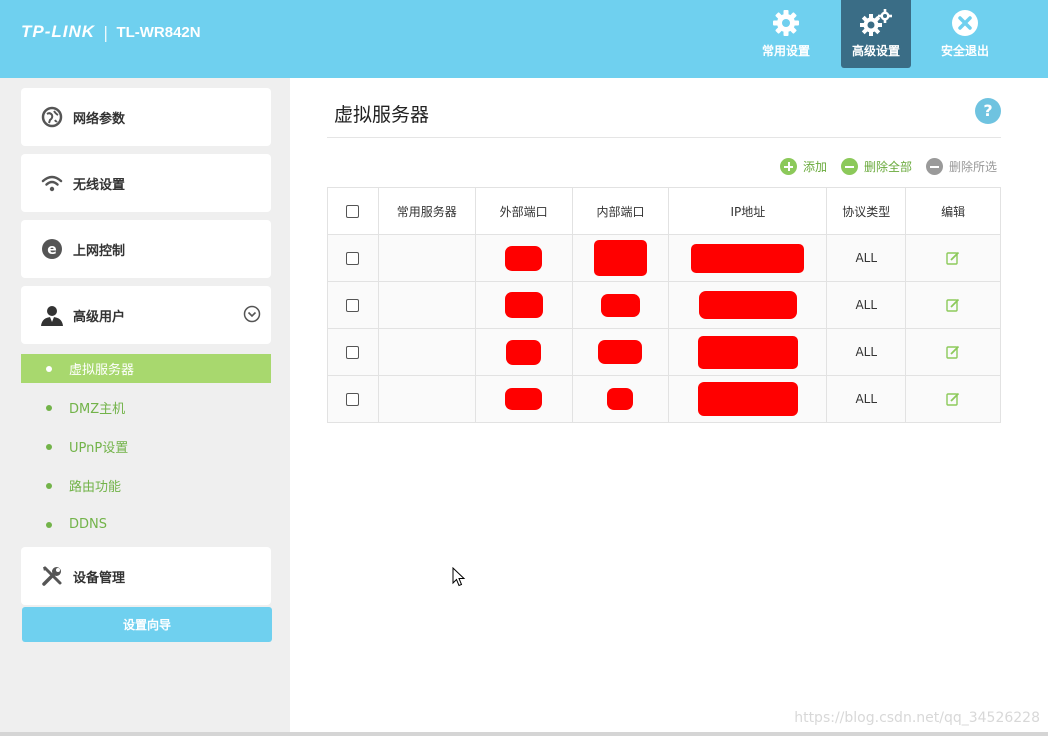 Image resolution: width=1048 pixels, height=736 pixels. I want to click on select-all-cell, so click(353, 211).